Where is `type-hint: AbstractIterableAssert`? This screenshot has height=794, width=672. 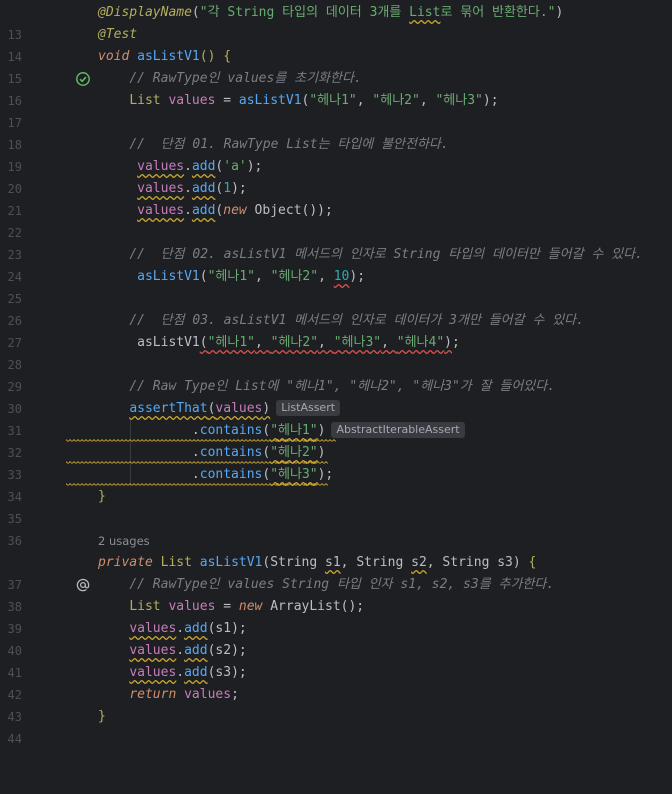 type-hint: AbstractIterableAssert is located at coordinates (398, 430).